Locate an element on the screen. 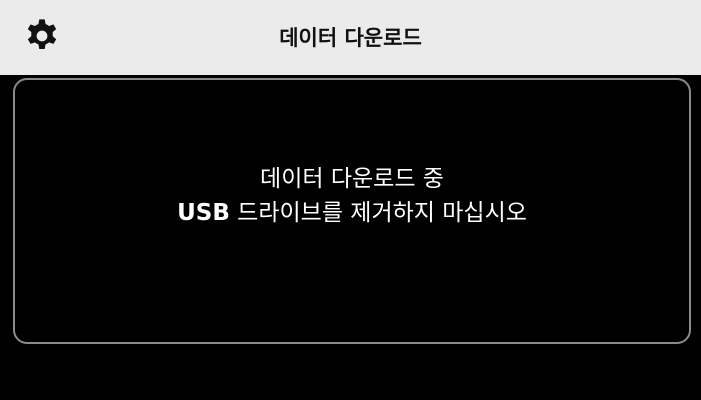  usb-label: USB is located at coordinates (203, 213).